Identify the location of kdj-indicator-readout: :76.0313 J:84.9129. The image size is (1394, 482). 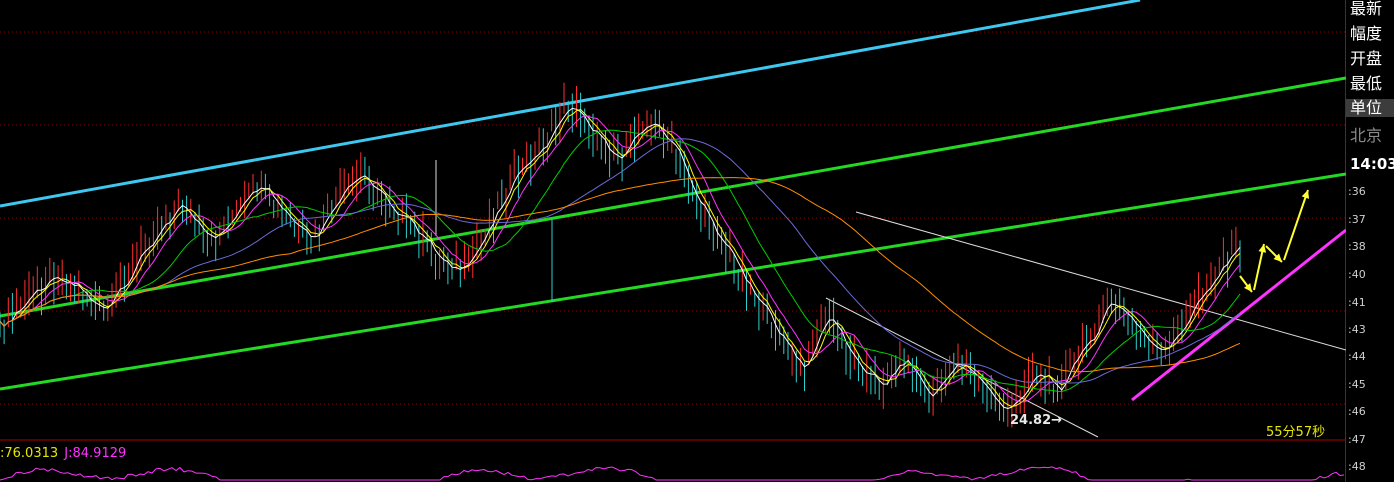
(64, 453).